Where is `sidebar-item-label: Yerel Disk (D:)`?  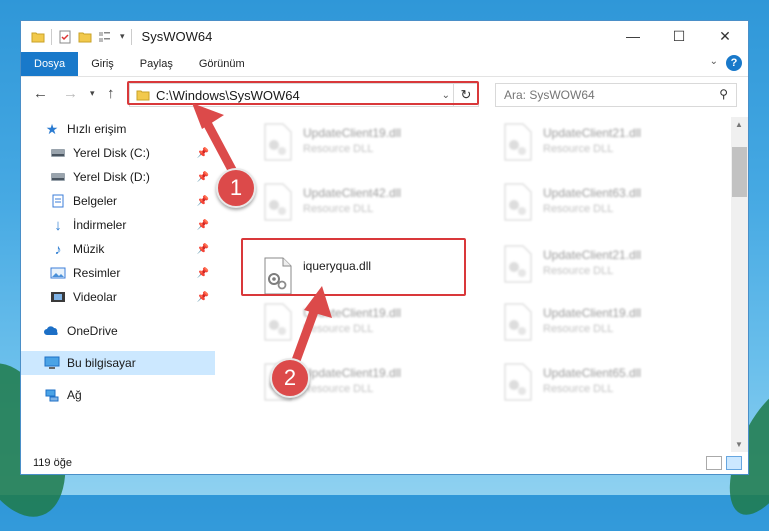 sidebar-item-label: Yerel Disk (D:) is located at coordinates (111, 177).